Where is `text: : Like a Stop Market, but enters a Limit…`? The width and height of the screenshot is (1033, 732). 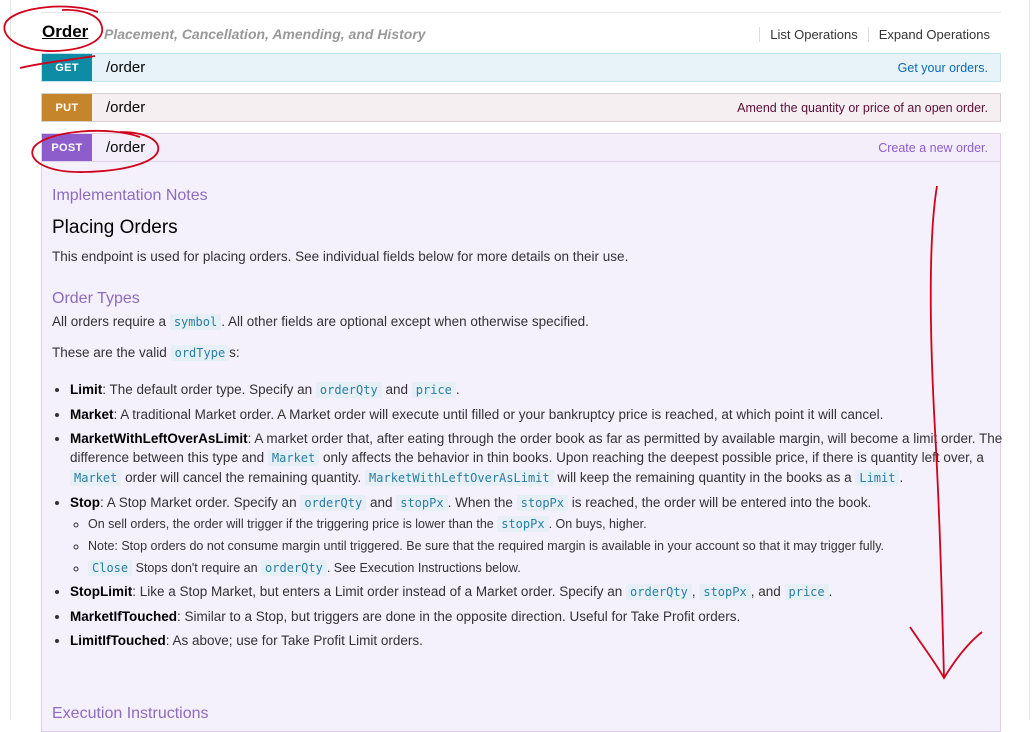 text: : Like a Stop Market, but enters a Limit… is located at coordinates (377, 591).